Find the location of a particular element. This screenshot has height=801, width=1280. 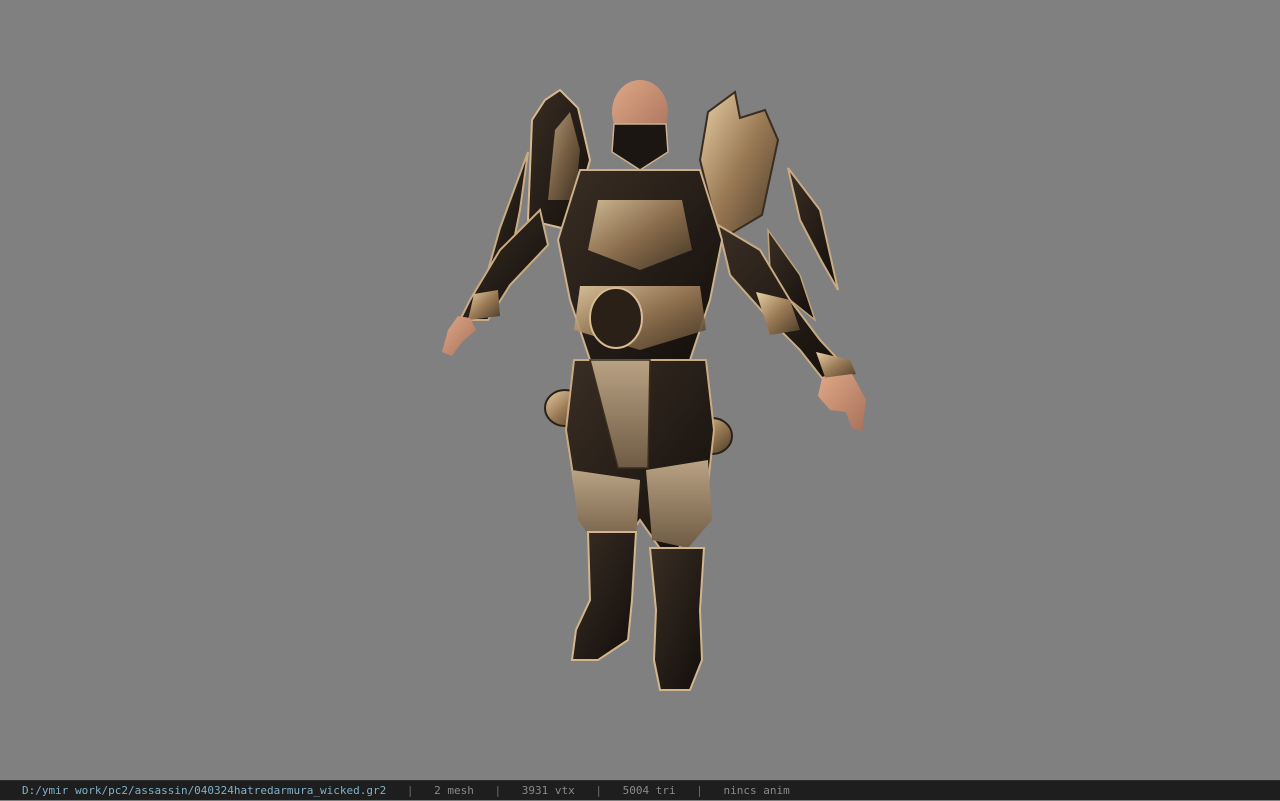

head is located at coordinates (640, 125).